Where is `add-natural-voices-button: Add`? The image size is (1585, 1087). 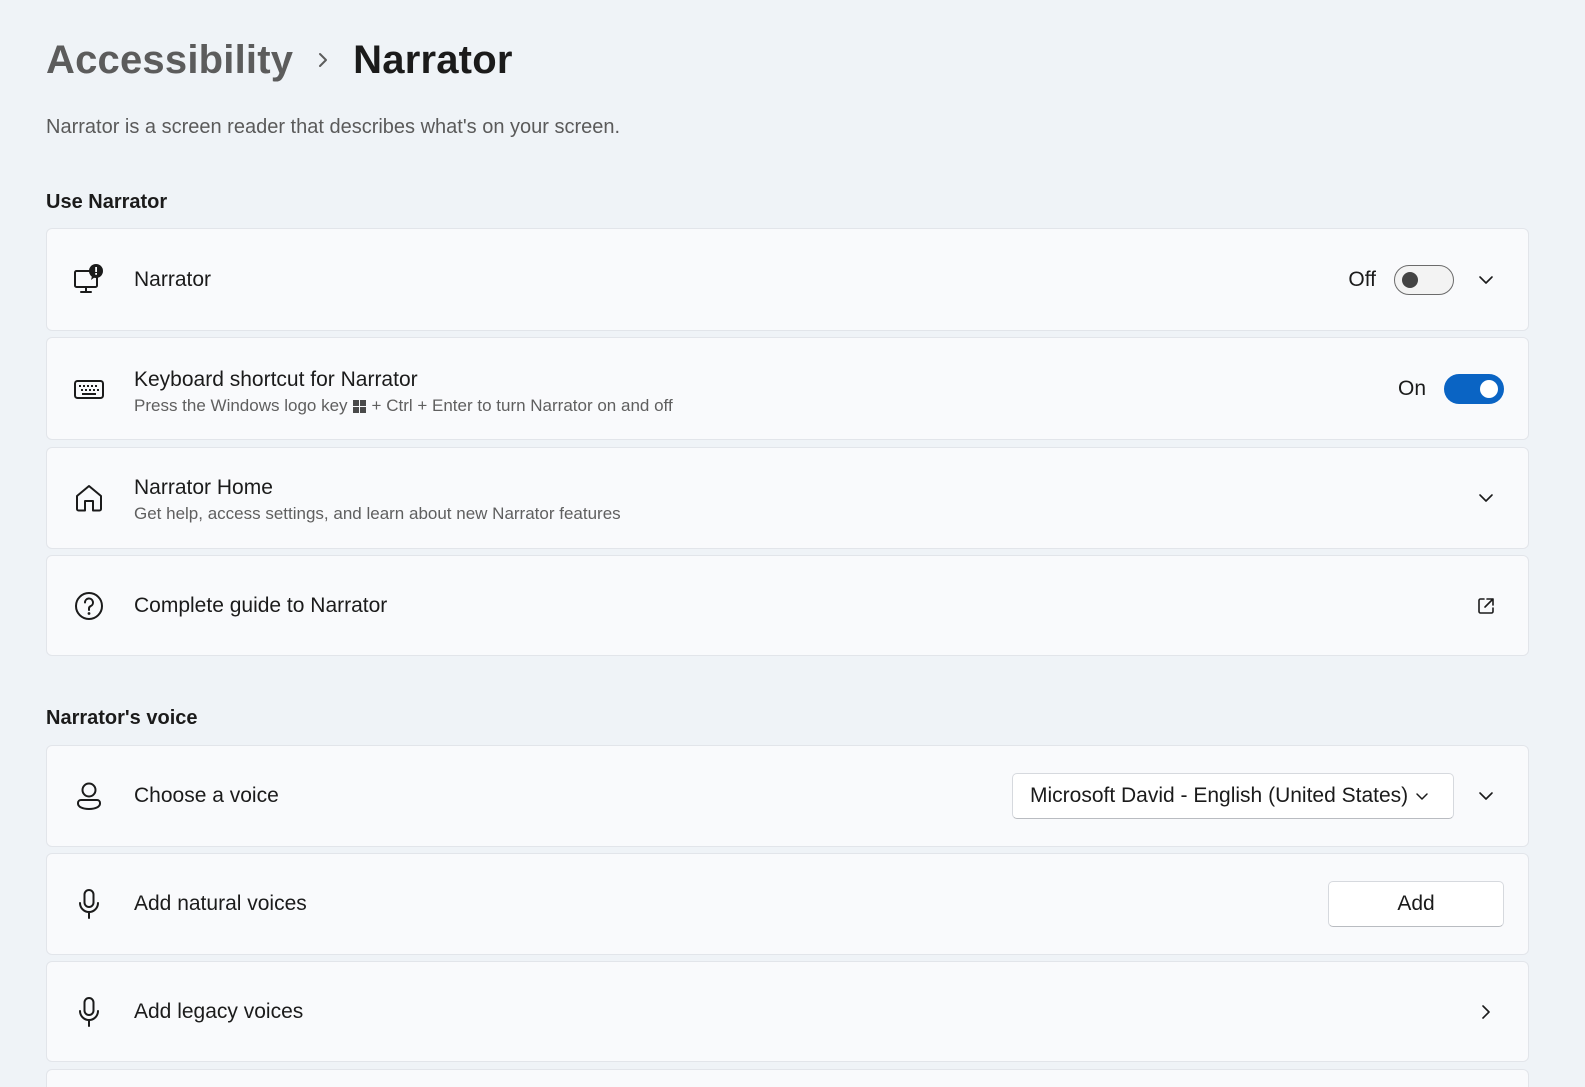
add-natural-voices-button: Add is located at coordinates (1416, 904).